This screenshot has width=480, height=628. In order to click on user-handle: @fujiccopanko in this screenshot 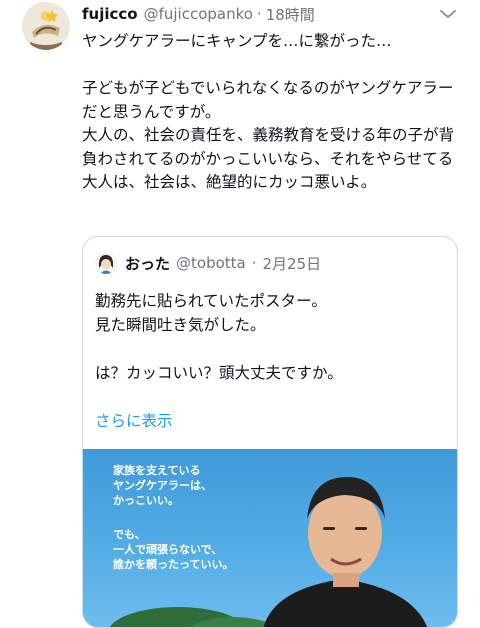, I will do `click(198, 14)`.